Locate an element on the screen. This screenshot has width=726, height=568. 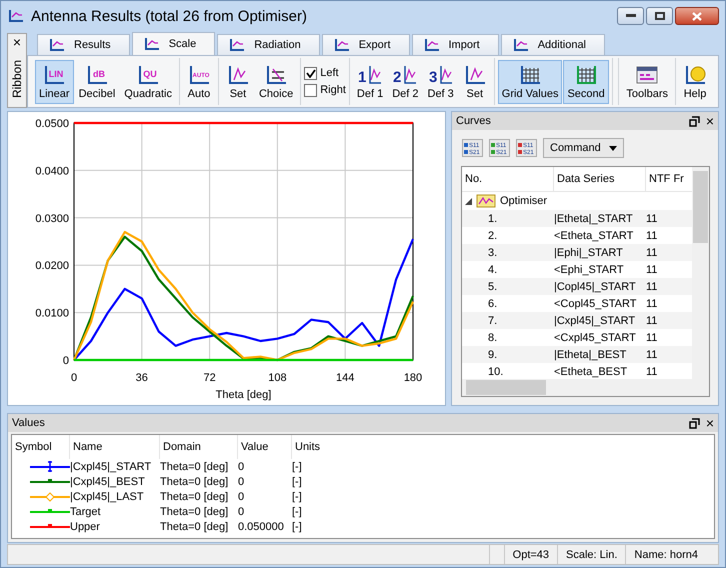
ribbon-button: Help is located at coordinates (695, 82).